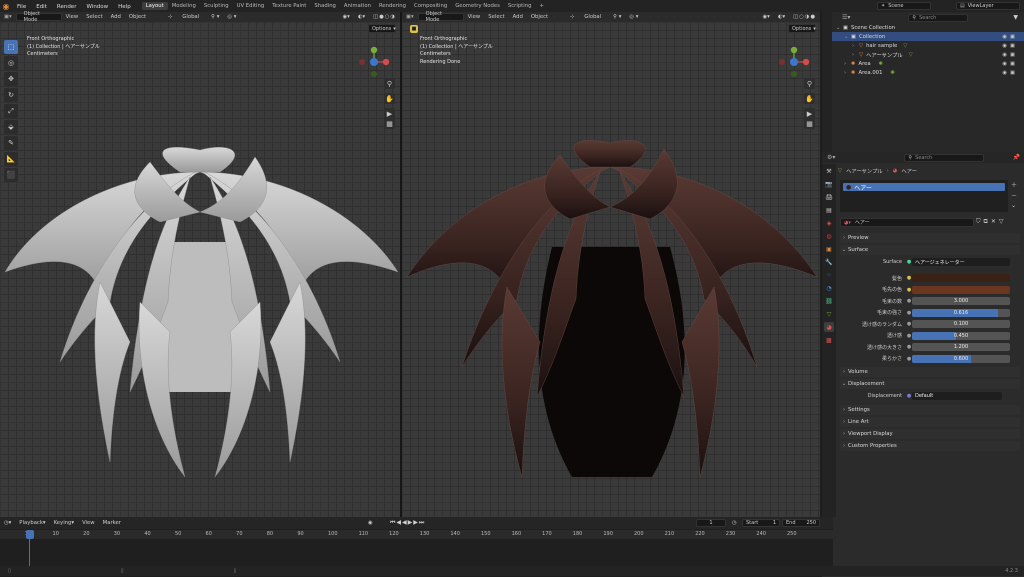  Describe the element at coordinates (961, 301) in the screenshot. I see `number-field: 3.000` at that location.